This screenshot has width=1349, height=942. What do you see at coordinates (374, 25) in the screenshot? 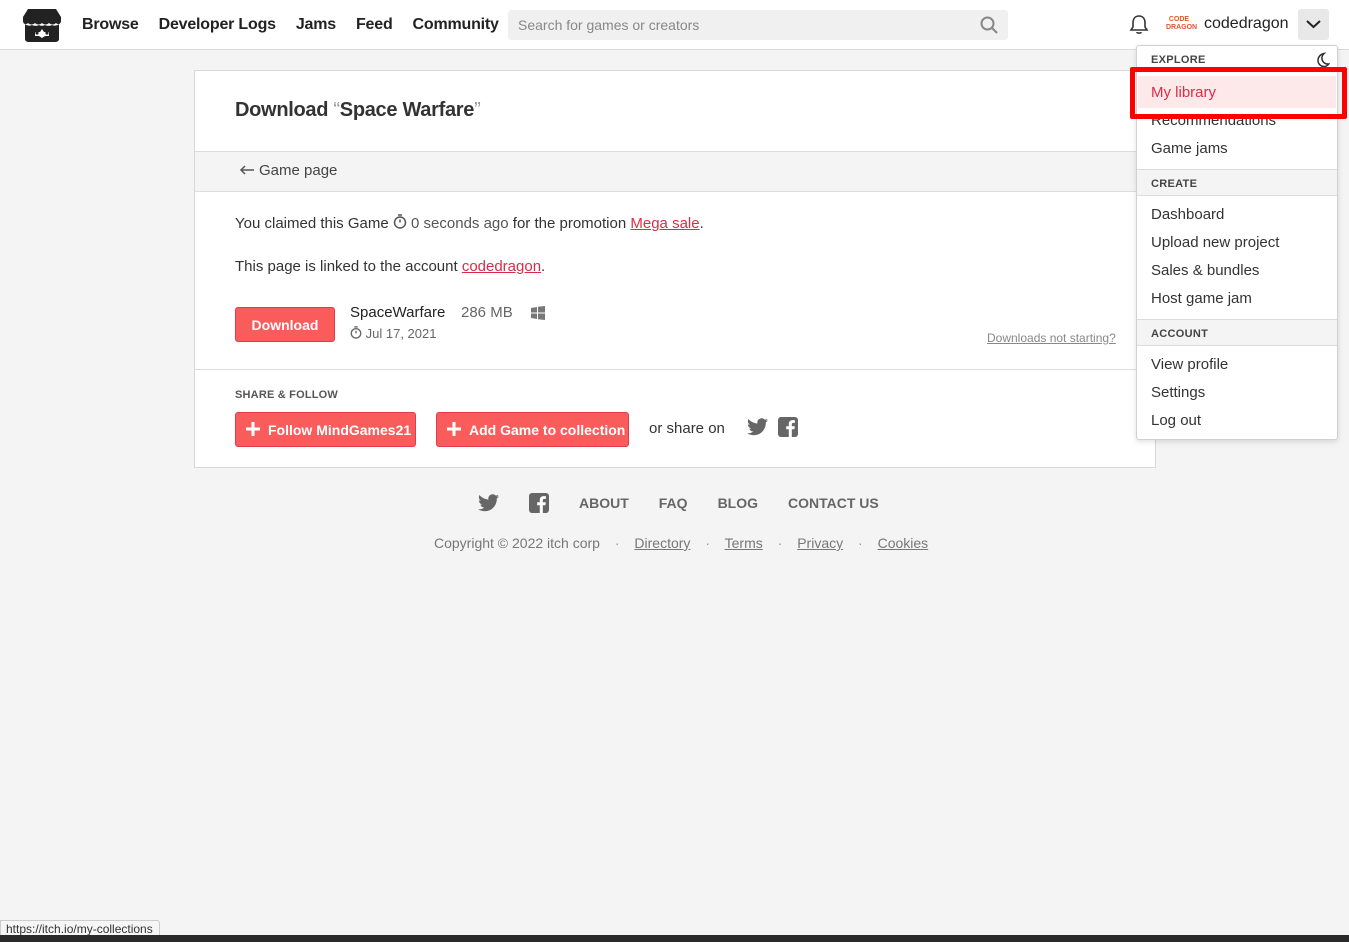
I see `nav-feed: Feed` at bounding box center [374, 25].